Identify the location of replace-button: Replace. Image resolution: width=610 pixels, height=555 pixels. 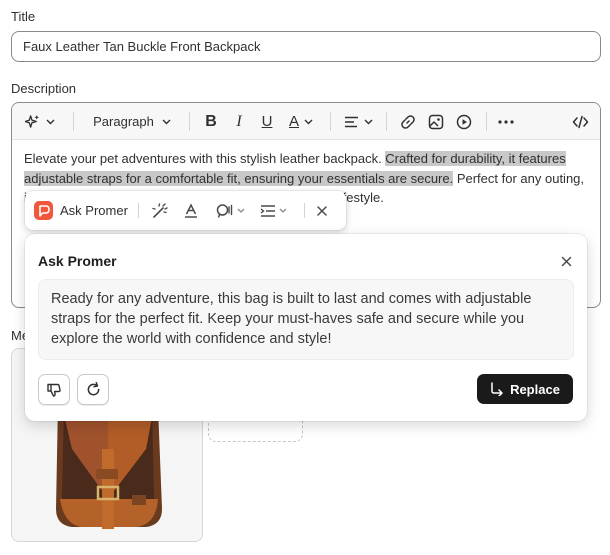
(525, 389).